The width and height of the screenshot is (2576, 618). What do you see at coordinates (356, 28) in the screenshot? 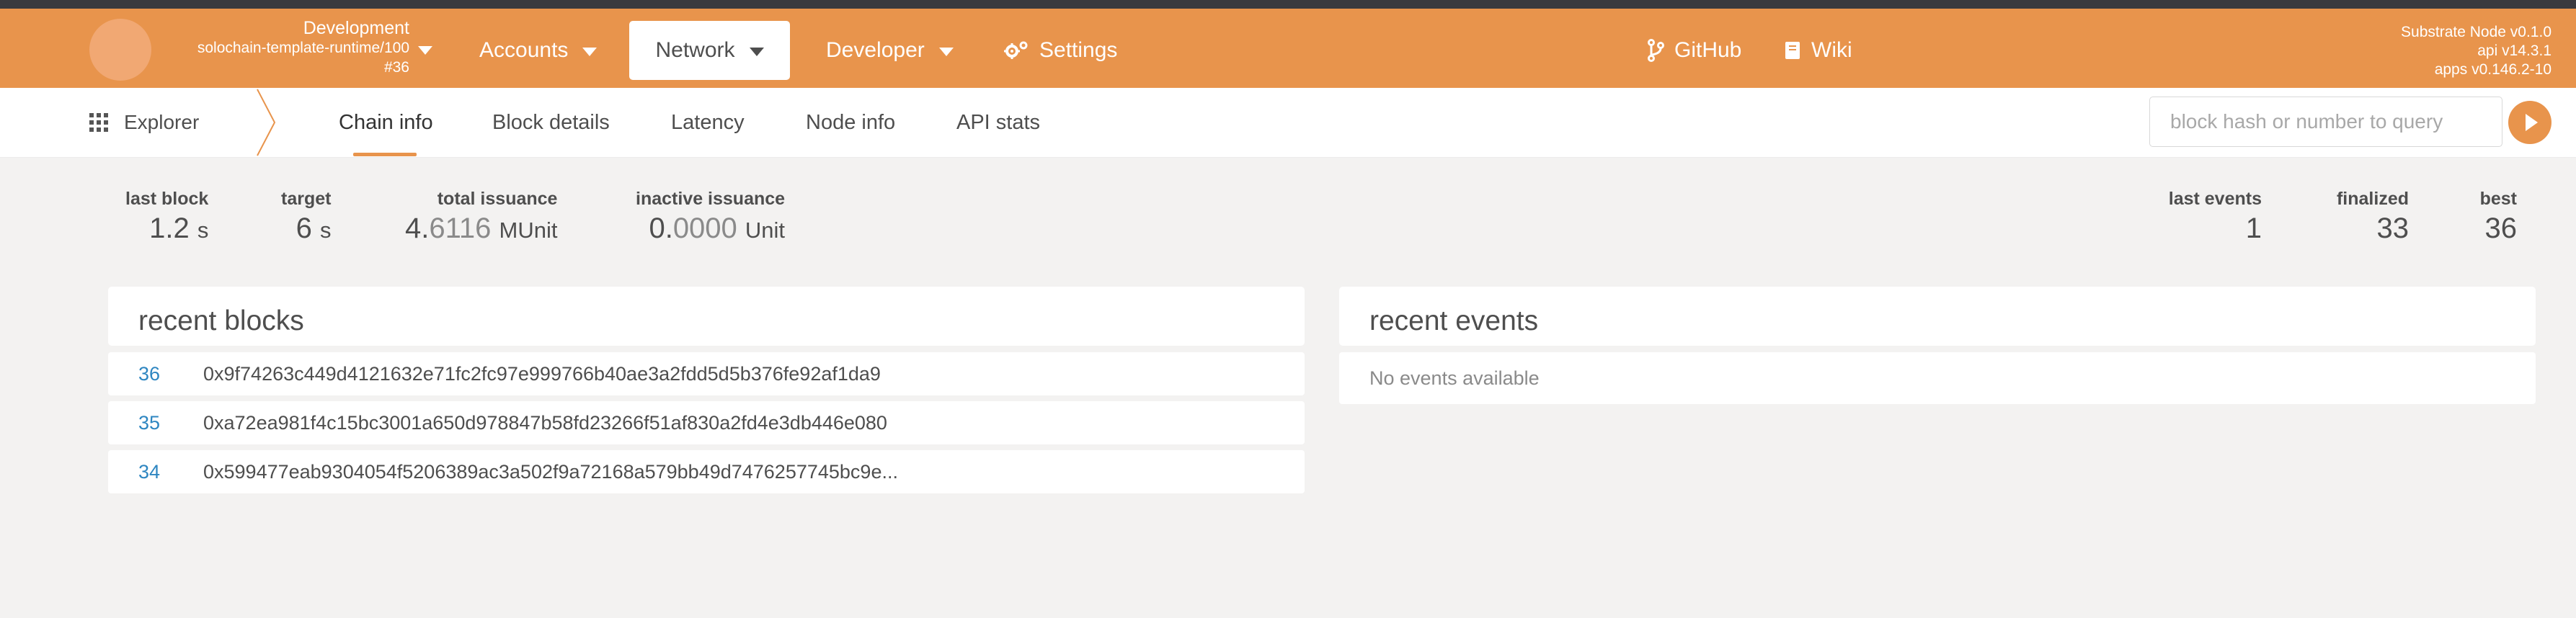
I see `chain-name: Development` at bounding box center [356, 28].